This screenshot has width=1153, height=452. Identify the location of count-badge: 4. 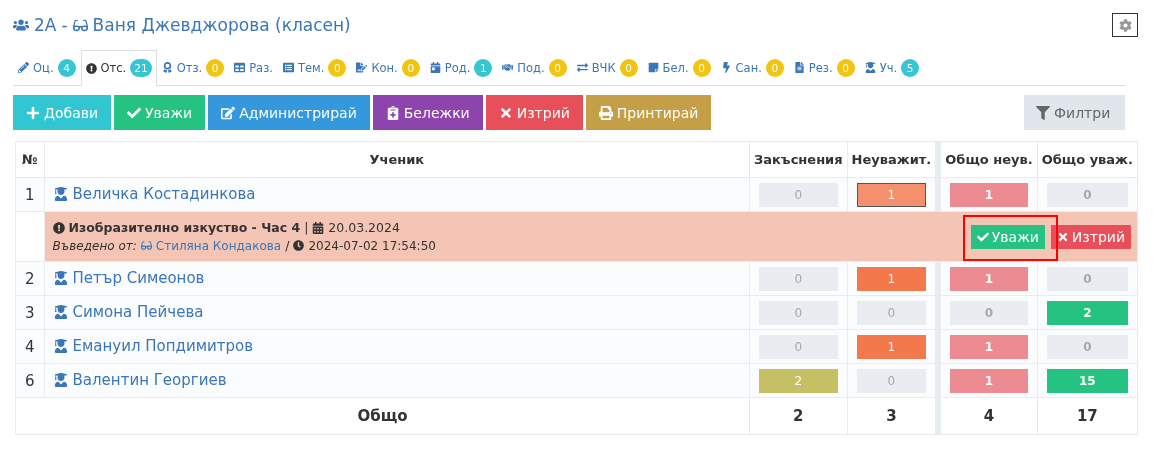
(66, 67).